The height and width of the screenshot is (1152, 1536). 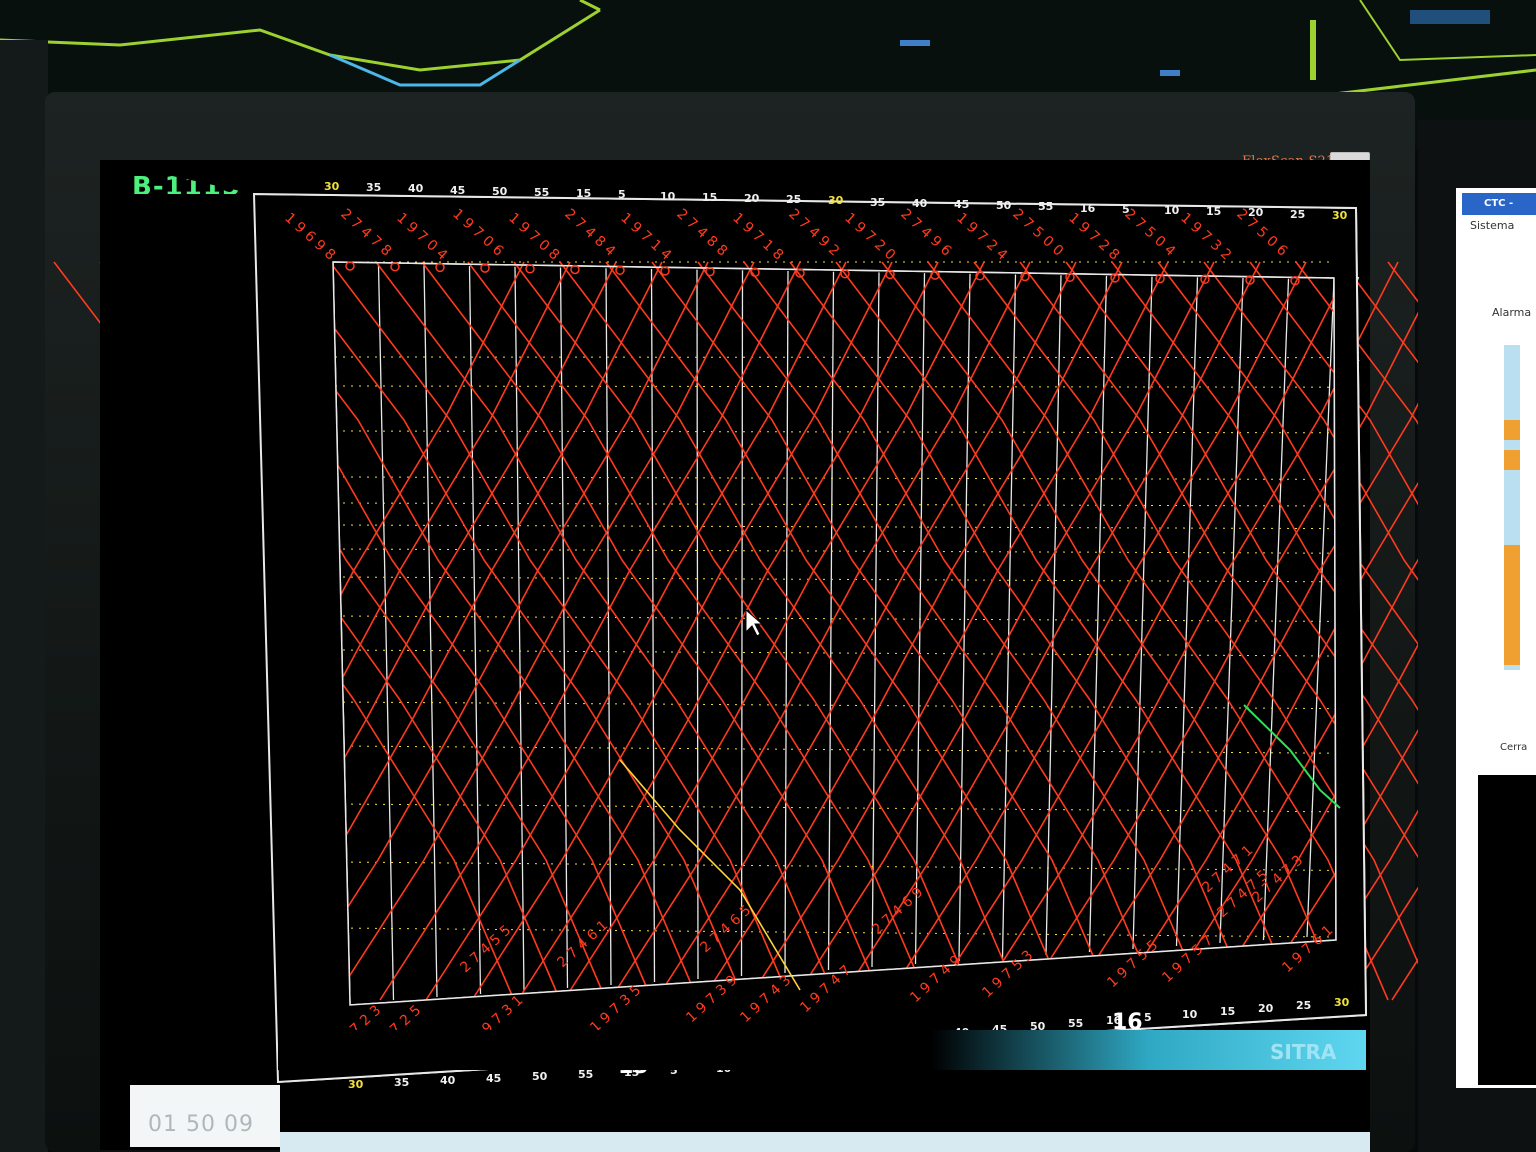 What do you see at coordinates (225, 638) in the screenshot?
I see `mask` at bounding box center [225, 638].